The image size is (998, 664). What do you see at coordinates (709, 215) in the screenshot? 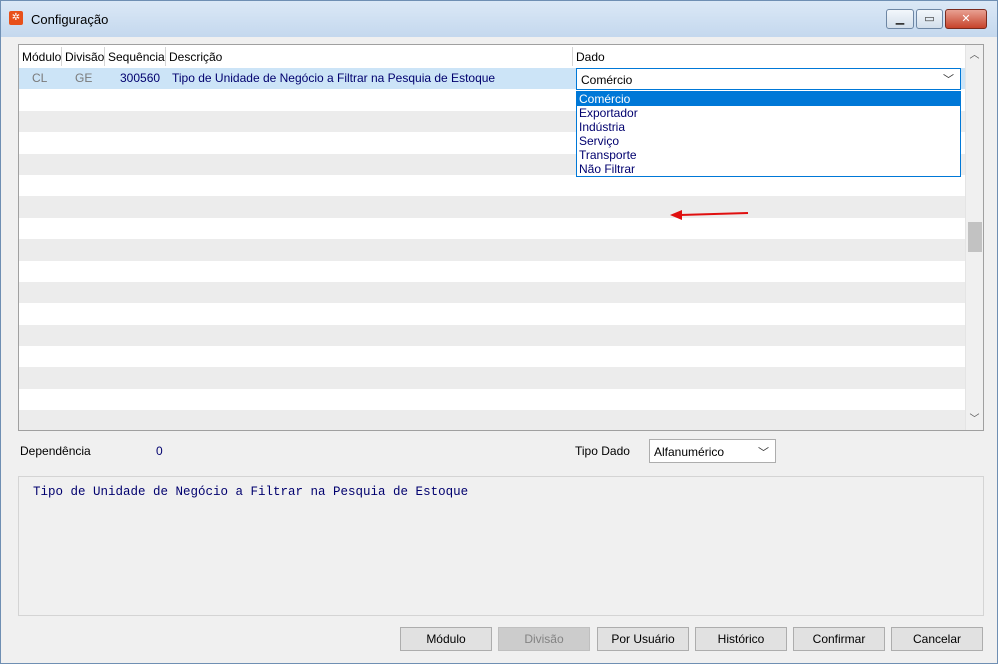
I see `red-arrow-annotation-icon` at bounding box center [709, 215].